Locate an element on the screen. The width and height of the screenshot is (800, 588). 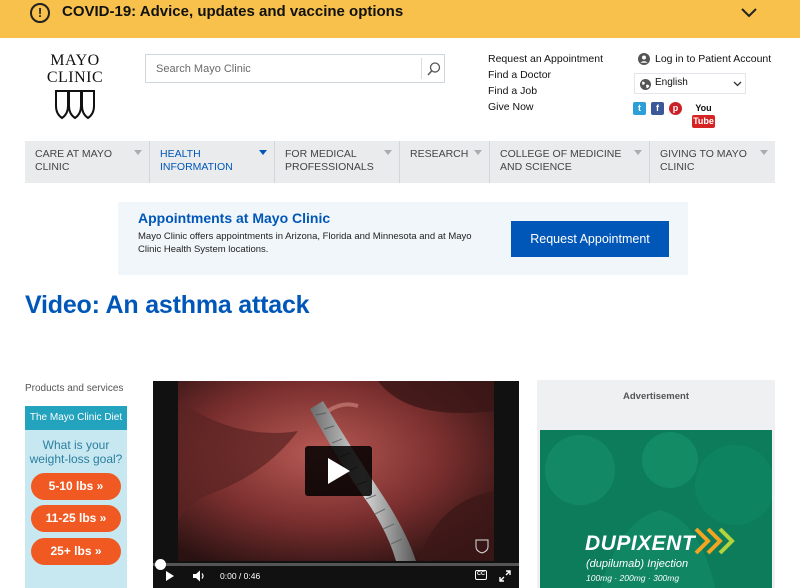
play-button is located at coordinates (338, 471).